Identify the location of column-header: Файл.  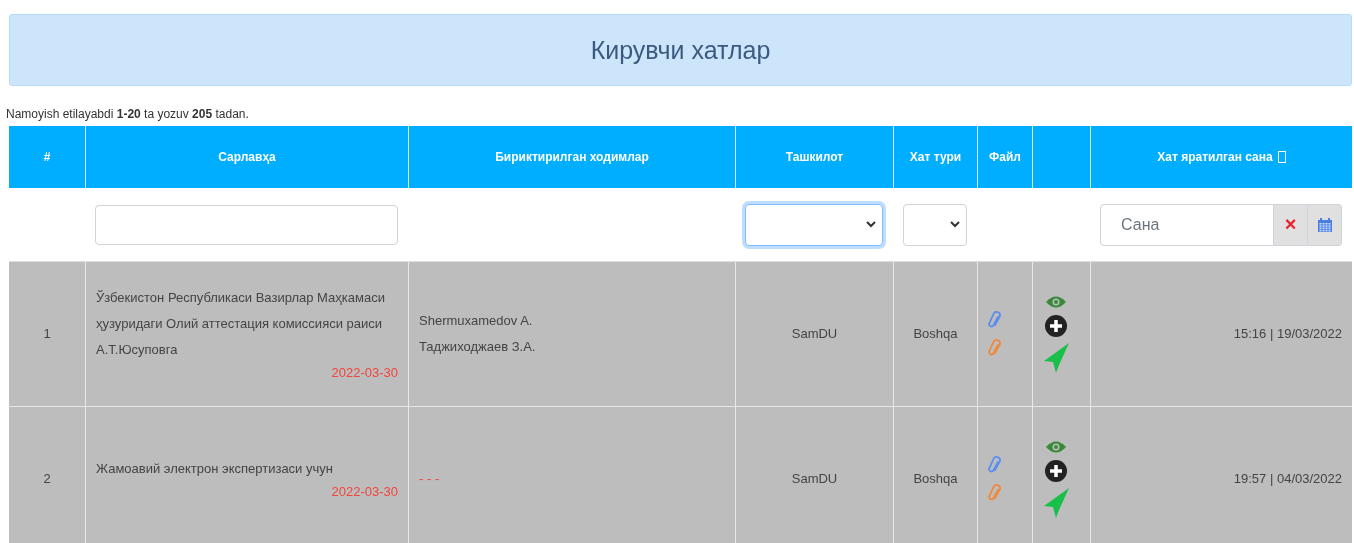
(1004, 157).